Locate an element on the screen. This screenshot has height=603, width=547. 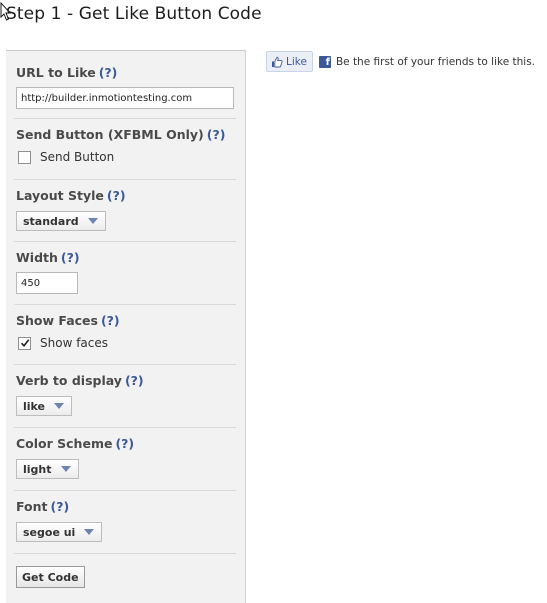
get-code-button: Get Code is located at coordinates (50, 577).